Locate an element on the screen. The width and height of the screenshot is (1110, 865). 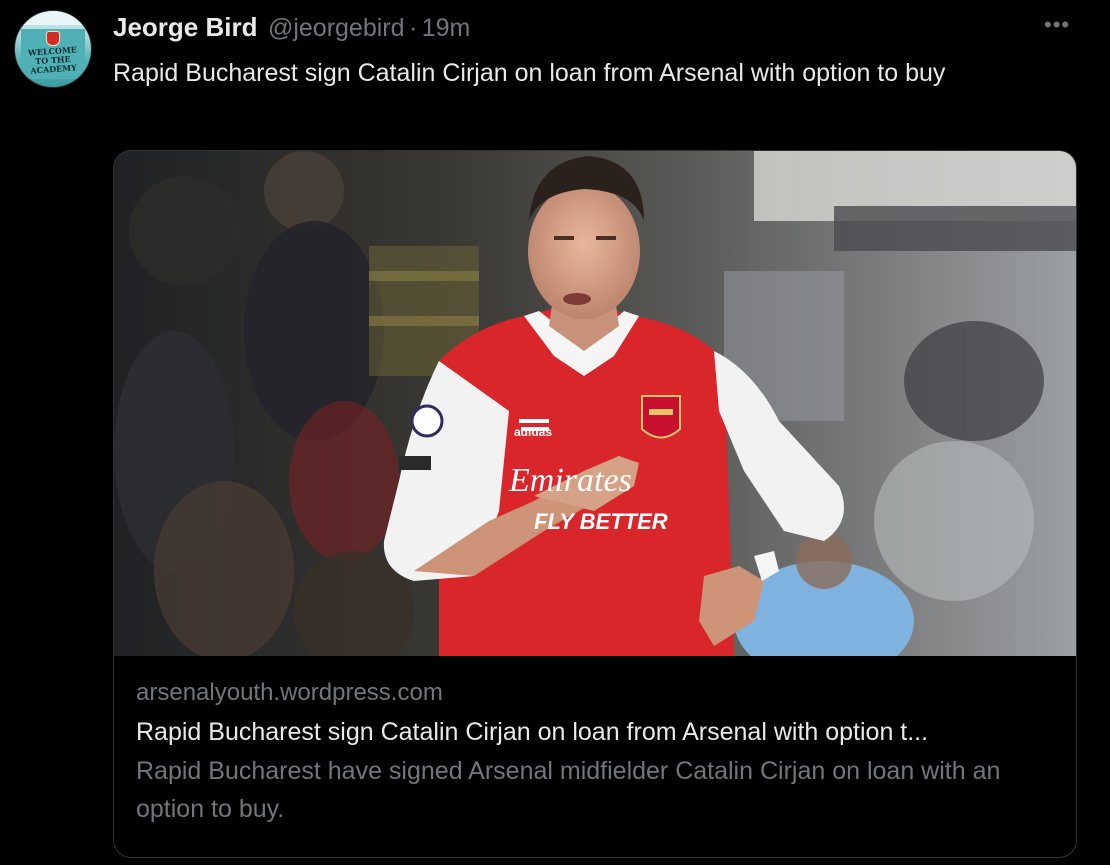
arsenal-crest-icon is located at coordinates (53, 38).